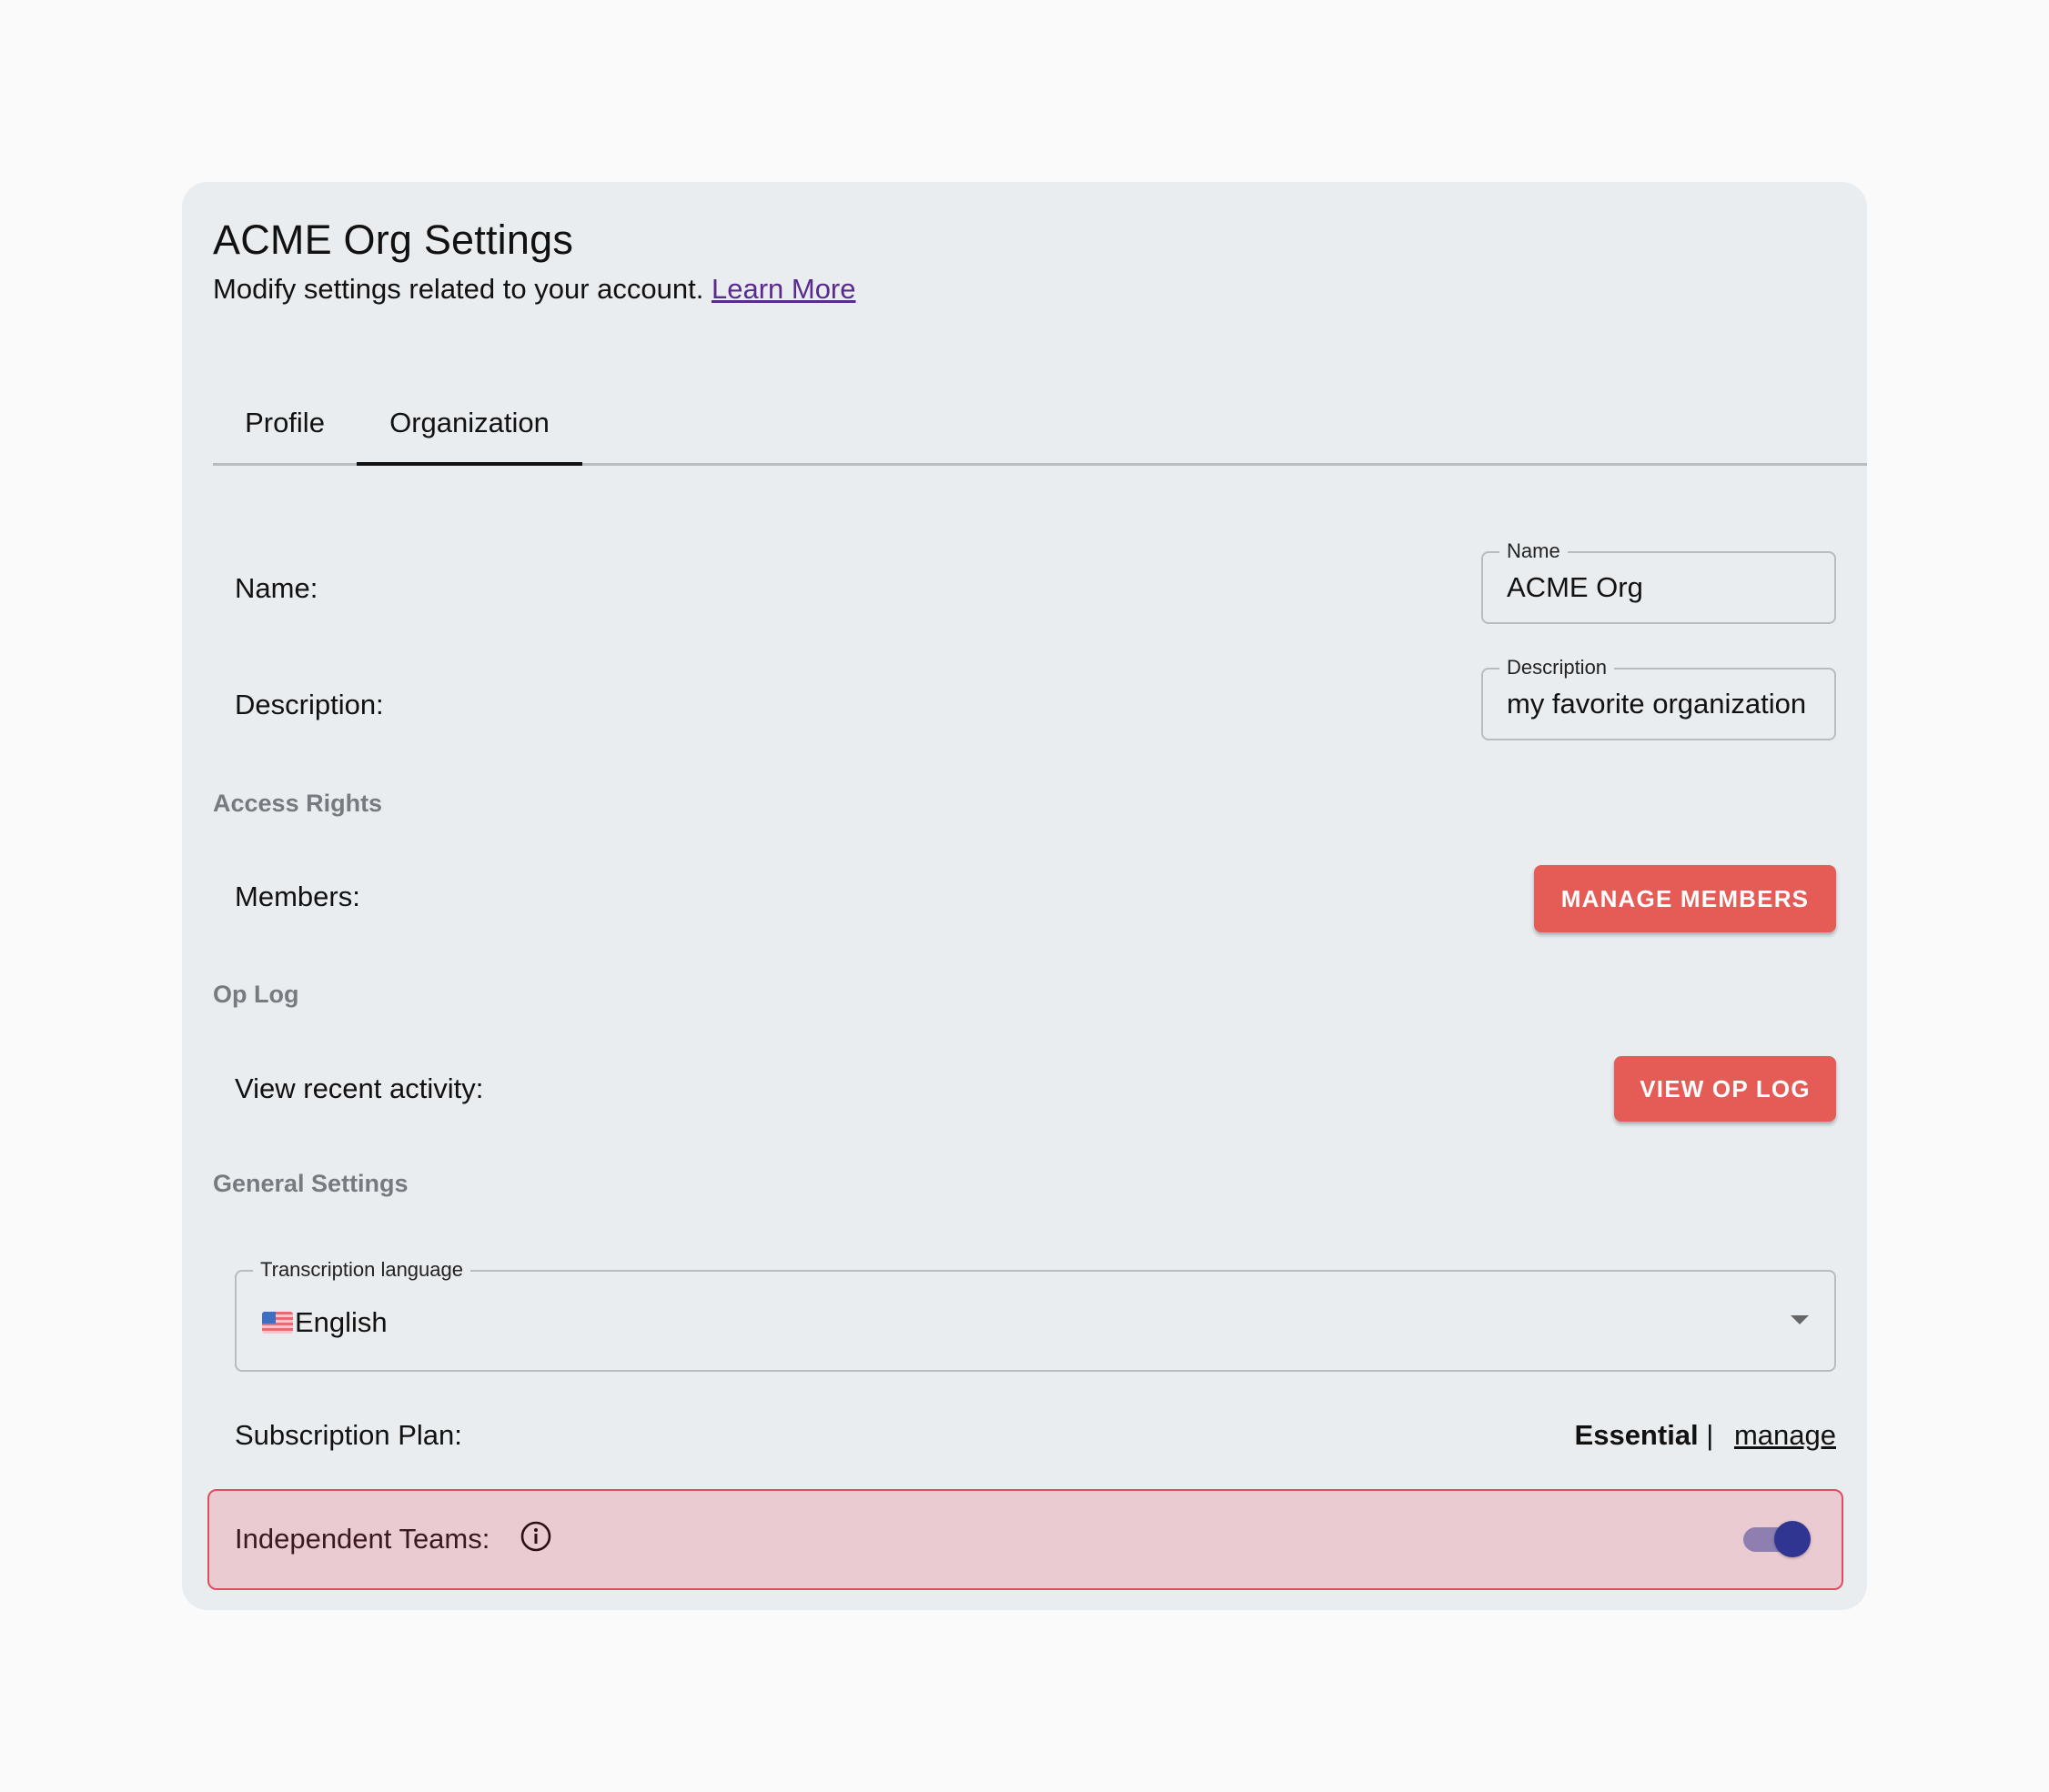  Describe the element at coordinates (276, 588) in the screenshot. I see `name-row-label: Name:` at that location.